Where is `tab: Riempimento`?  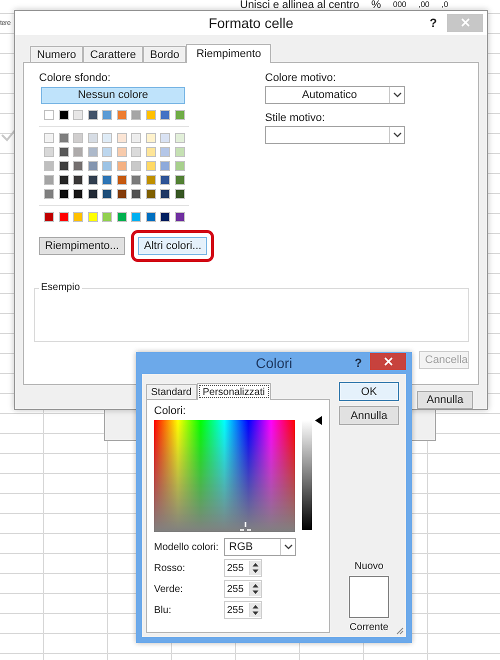 tab: Riempimento is located at coordinates (229, 53).